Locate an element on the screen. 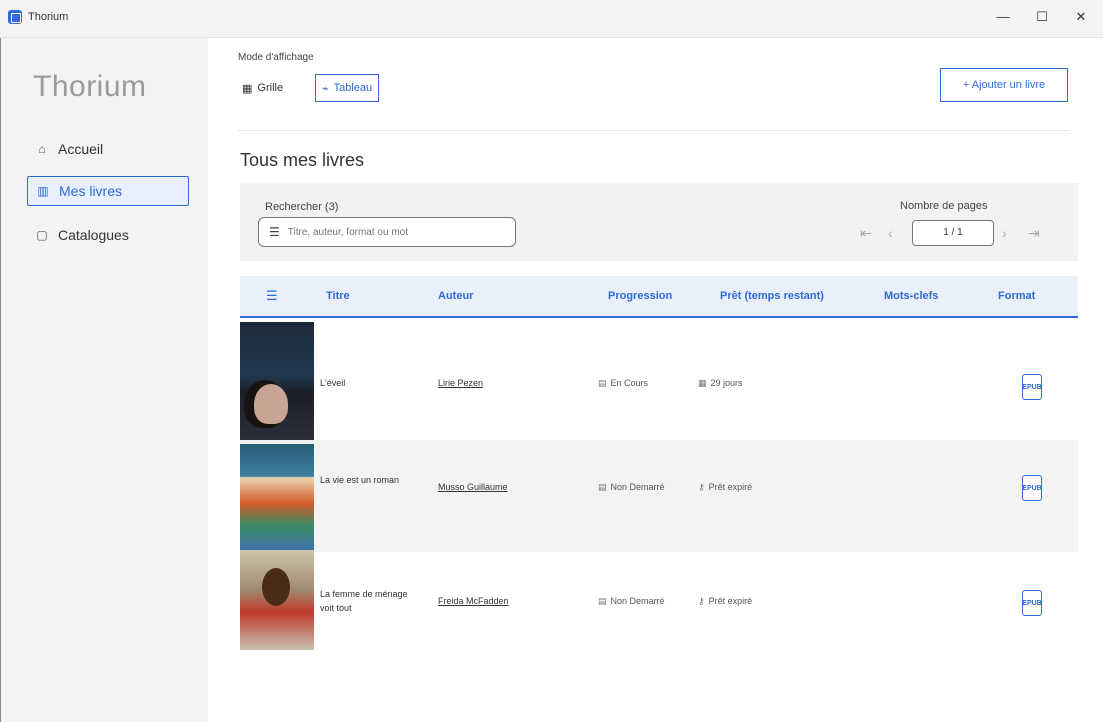 This screenshot has height=722, width=1103. catalog-icon: ▢ is located at coordinates (42, 235).